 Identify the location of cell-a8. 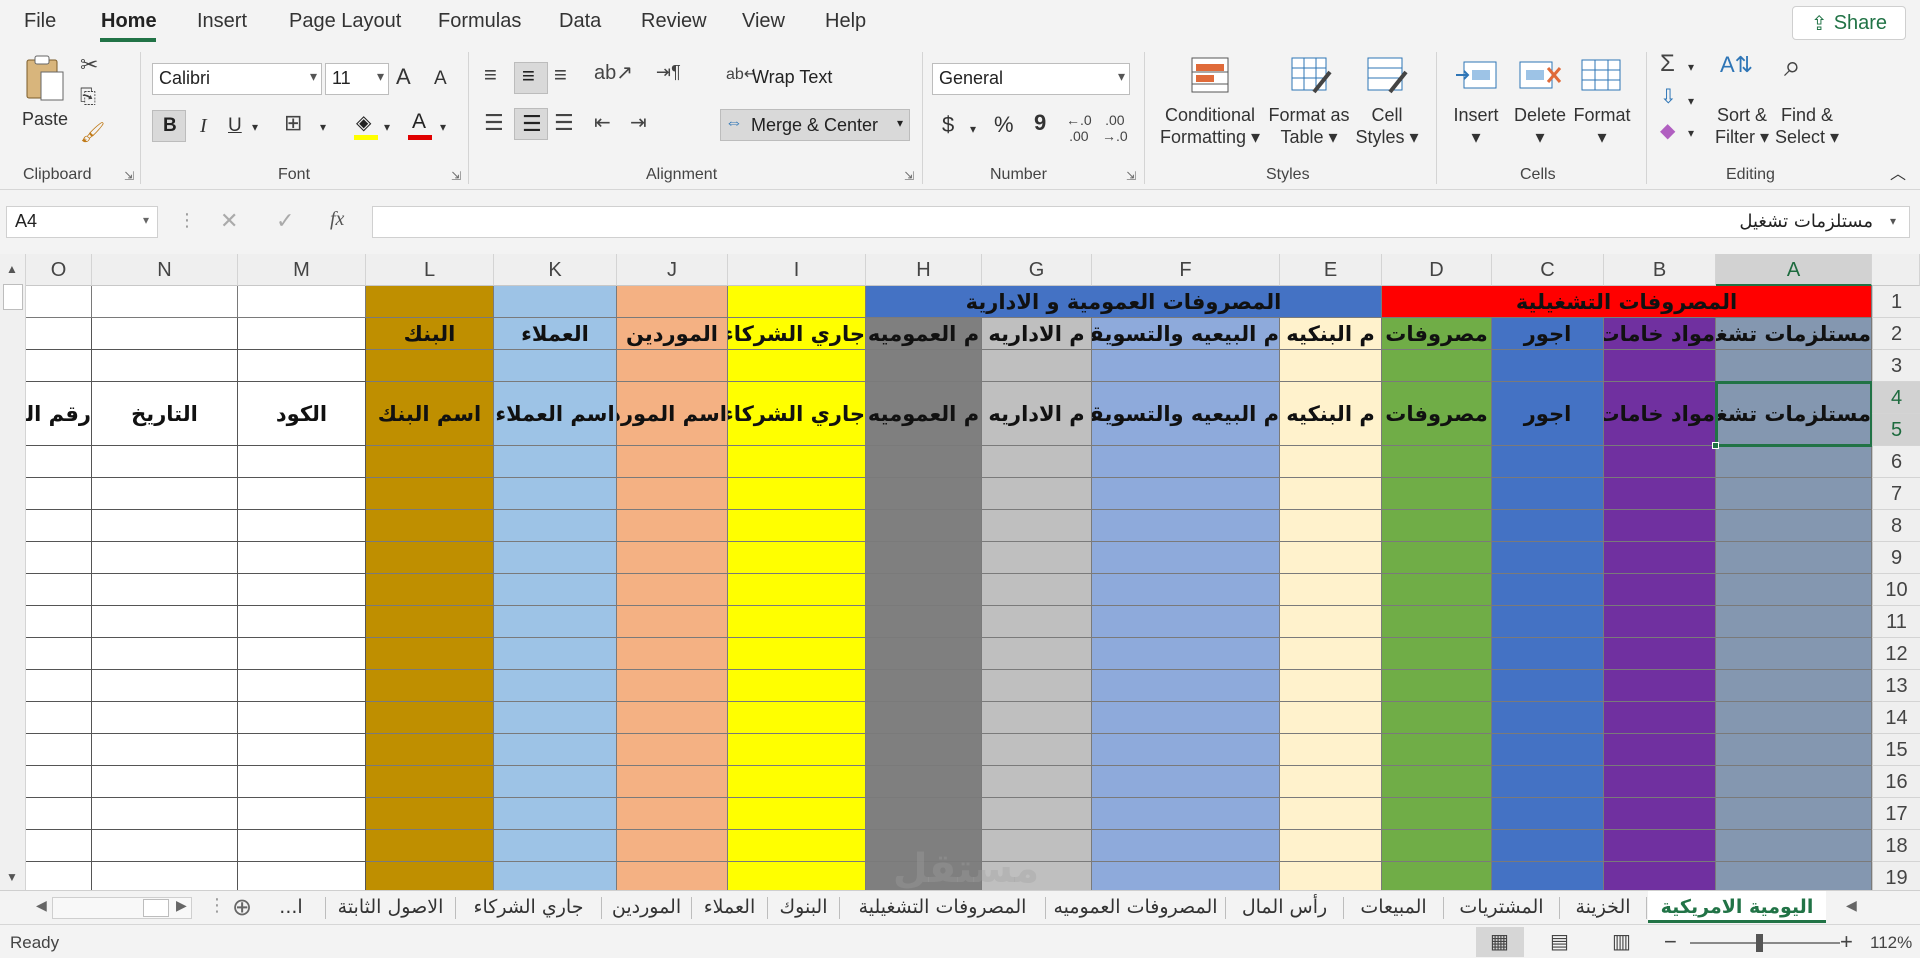
(1794, 526).